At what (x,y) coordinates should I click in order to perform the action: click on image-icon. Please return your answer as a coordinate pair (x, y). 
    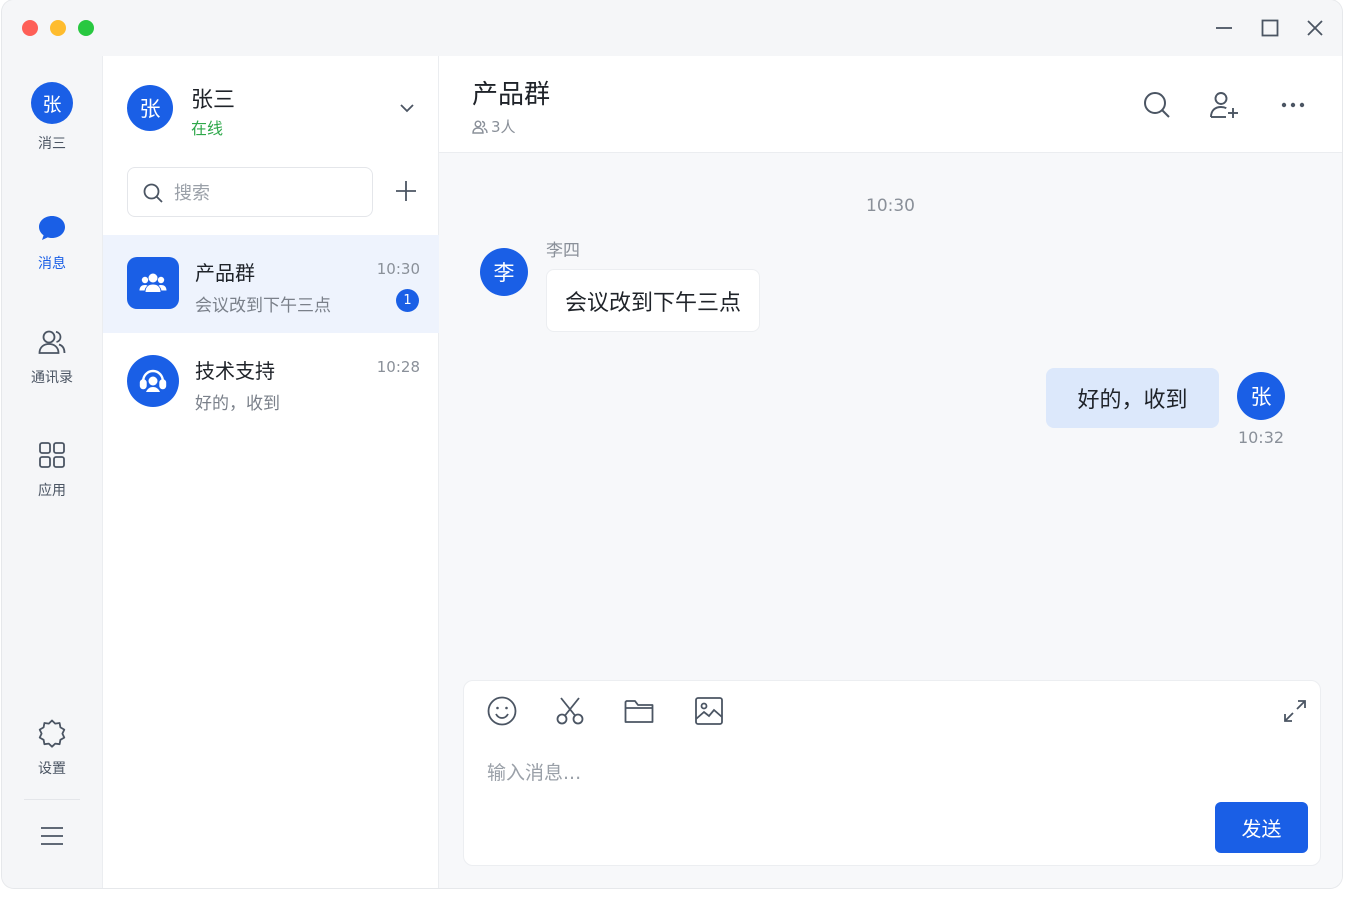
    Looking at the image, I should click on (709, 711).